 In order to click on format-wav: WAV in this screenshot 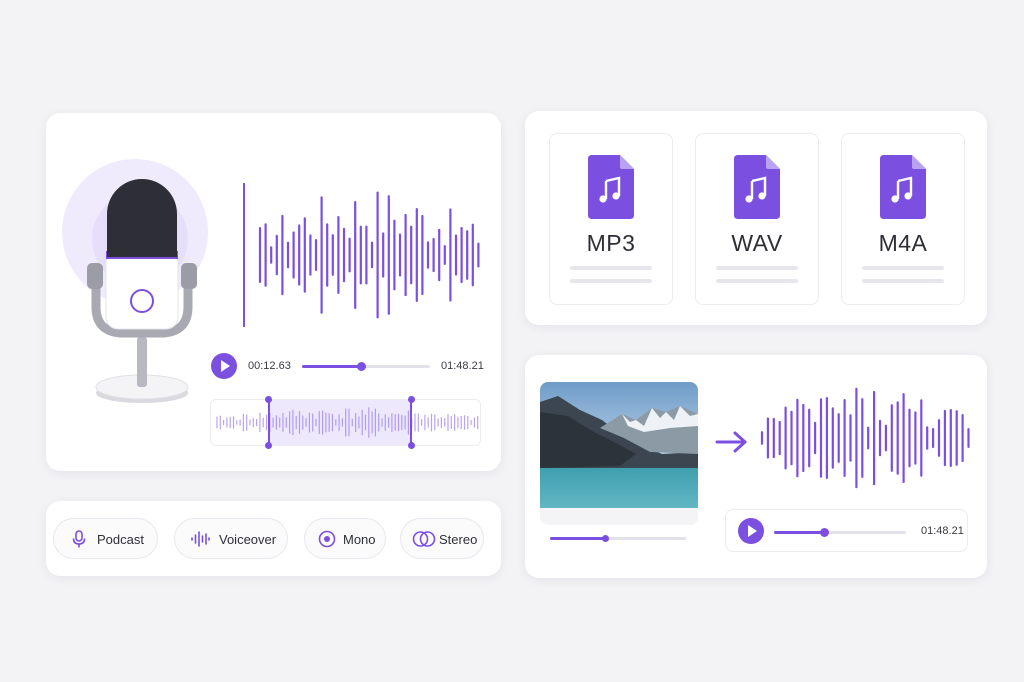, I will do `click(757, 219)`.